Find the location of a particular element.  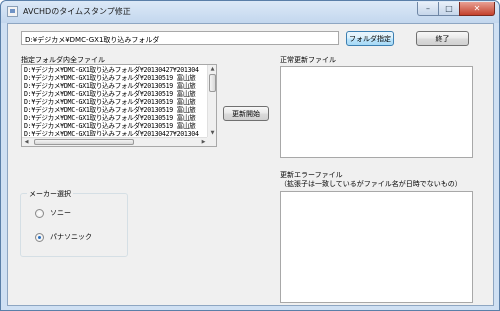

title-bar: AVCHDのタイムスタンプ修正 – □ ✕ is located at coordinates (250, 12).